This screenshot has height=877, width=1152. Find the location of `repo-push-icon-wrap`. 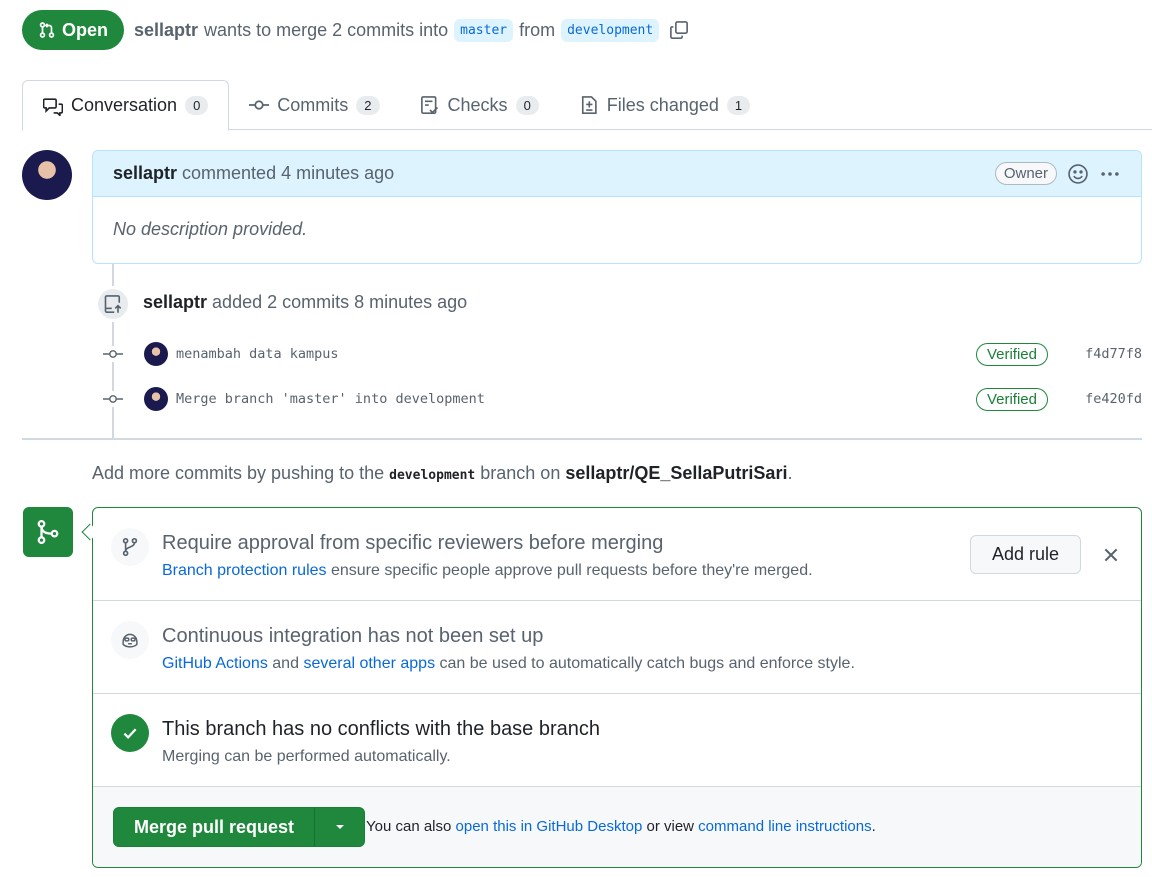

repo-push-icon-wrap is located at coordinates (113, 304).